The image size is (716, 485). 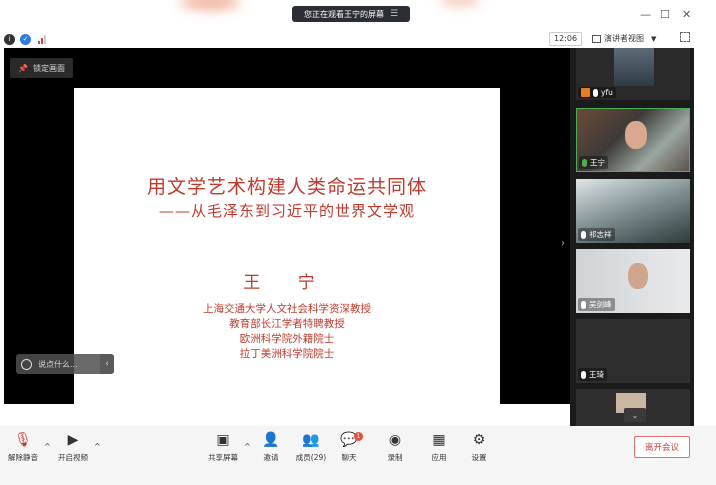 I want to click on participant-name: yfu, so click(x=607, y=92).